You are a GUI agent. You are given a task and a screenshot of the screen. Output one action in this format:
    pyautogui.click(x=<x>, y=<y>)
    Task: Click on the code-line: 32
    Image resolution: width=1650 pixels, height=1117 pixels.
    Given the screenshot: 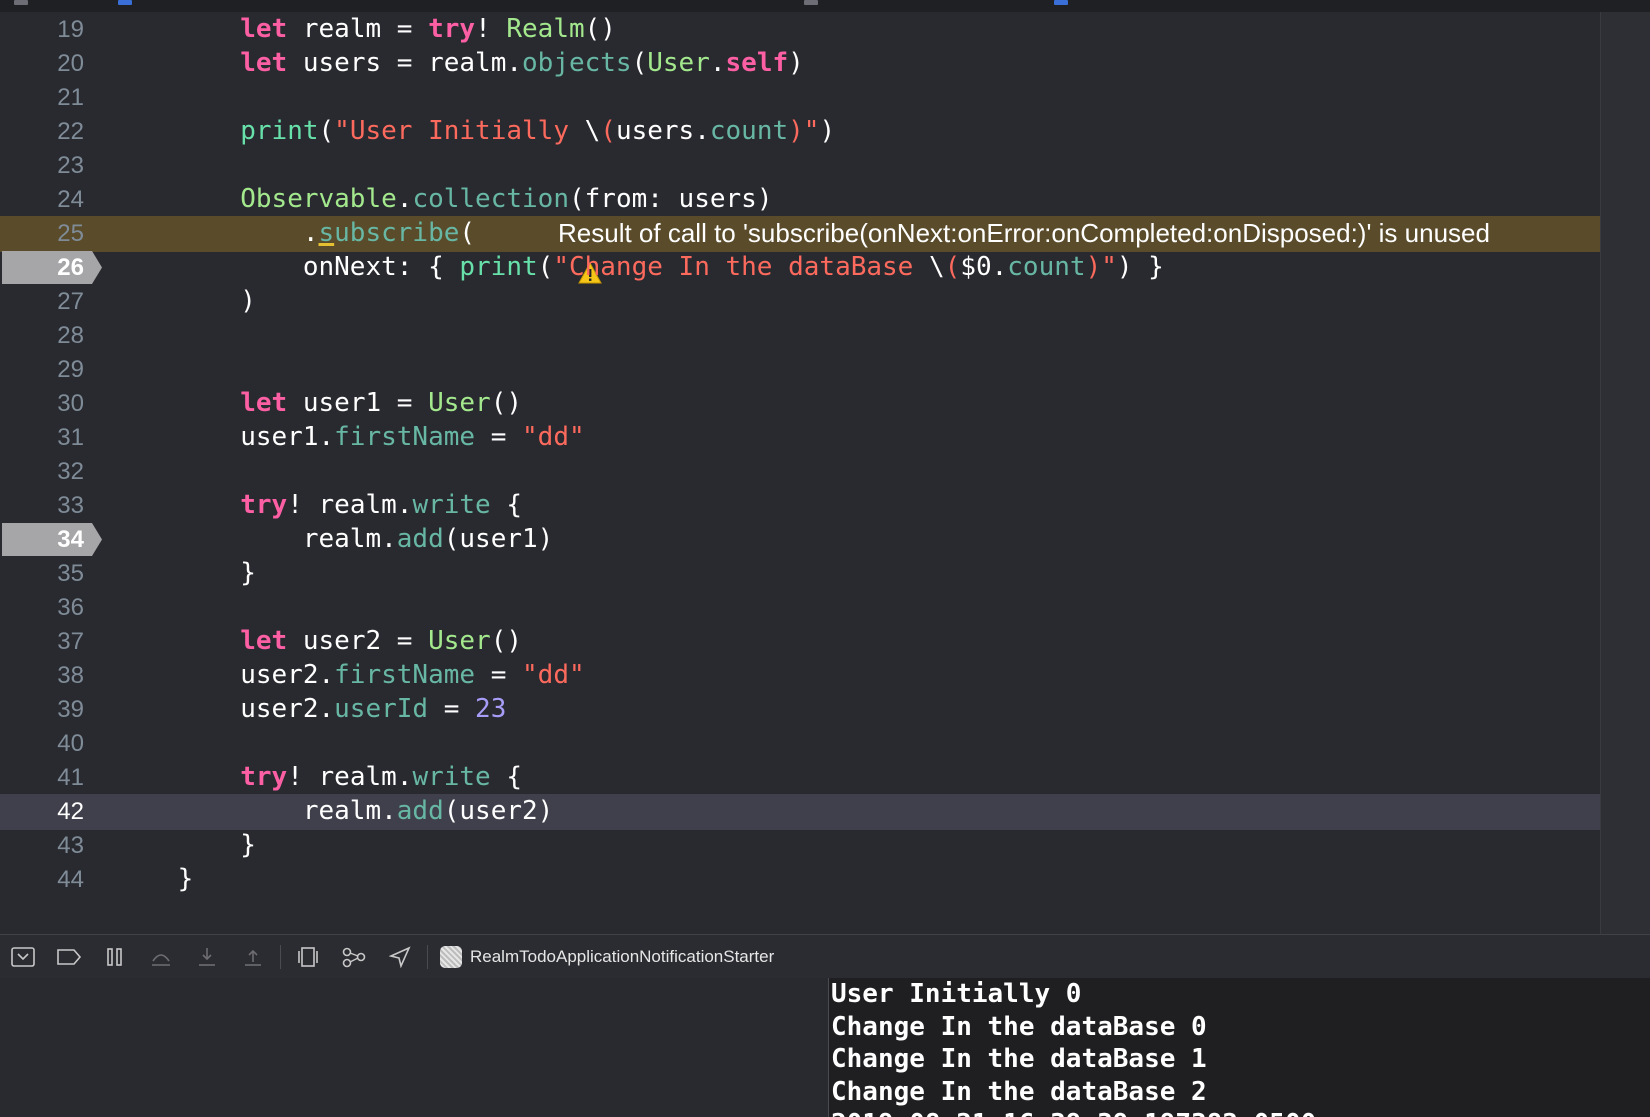 What is the action you would take?
    pyautogui.click(x=800, y=472)
    